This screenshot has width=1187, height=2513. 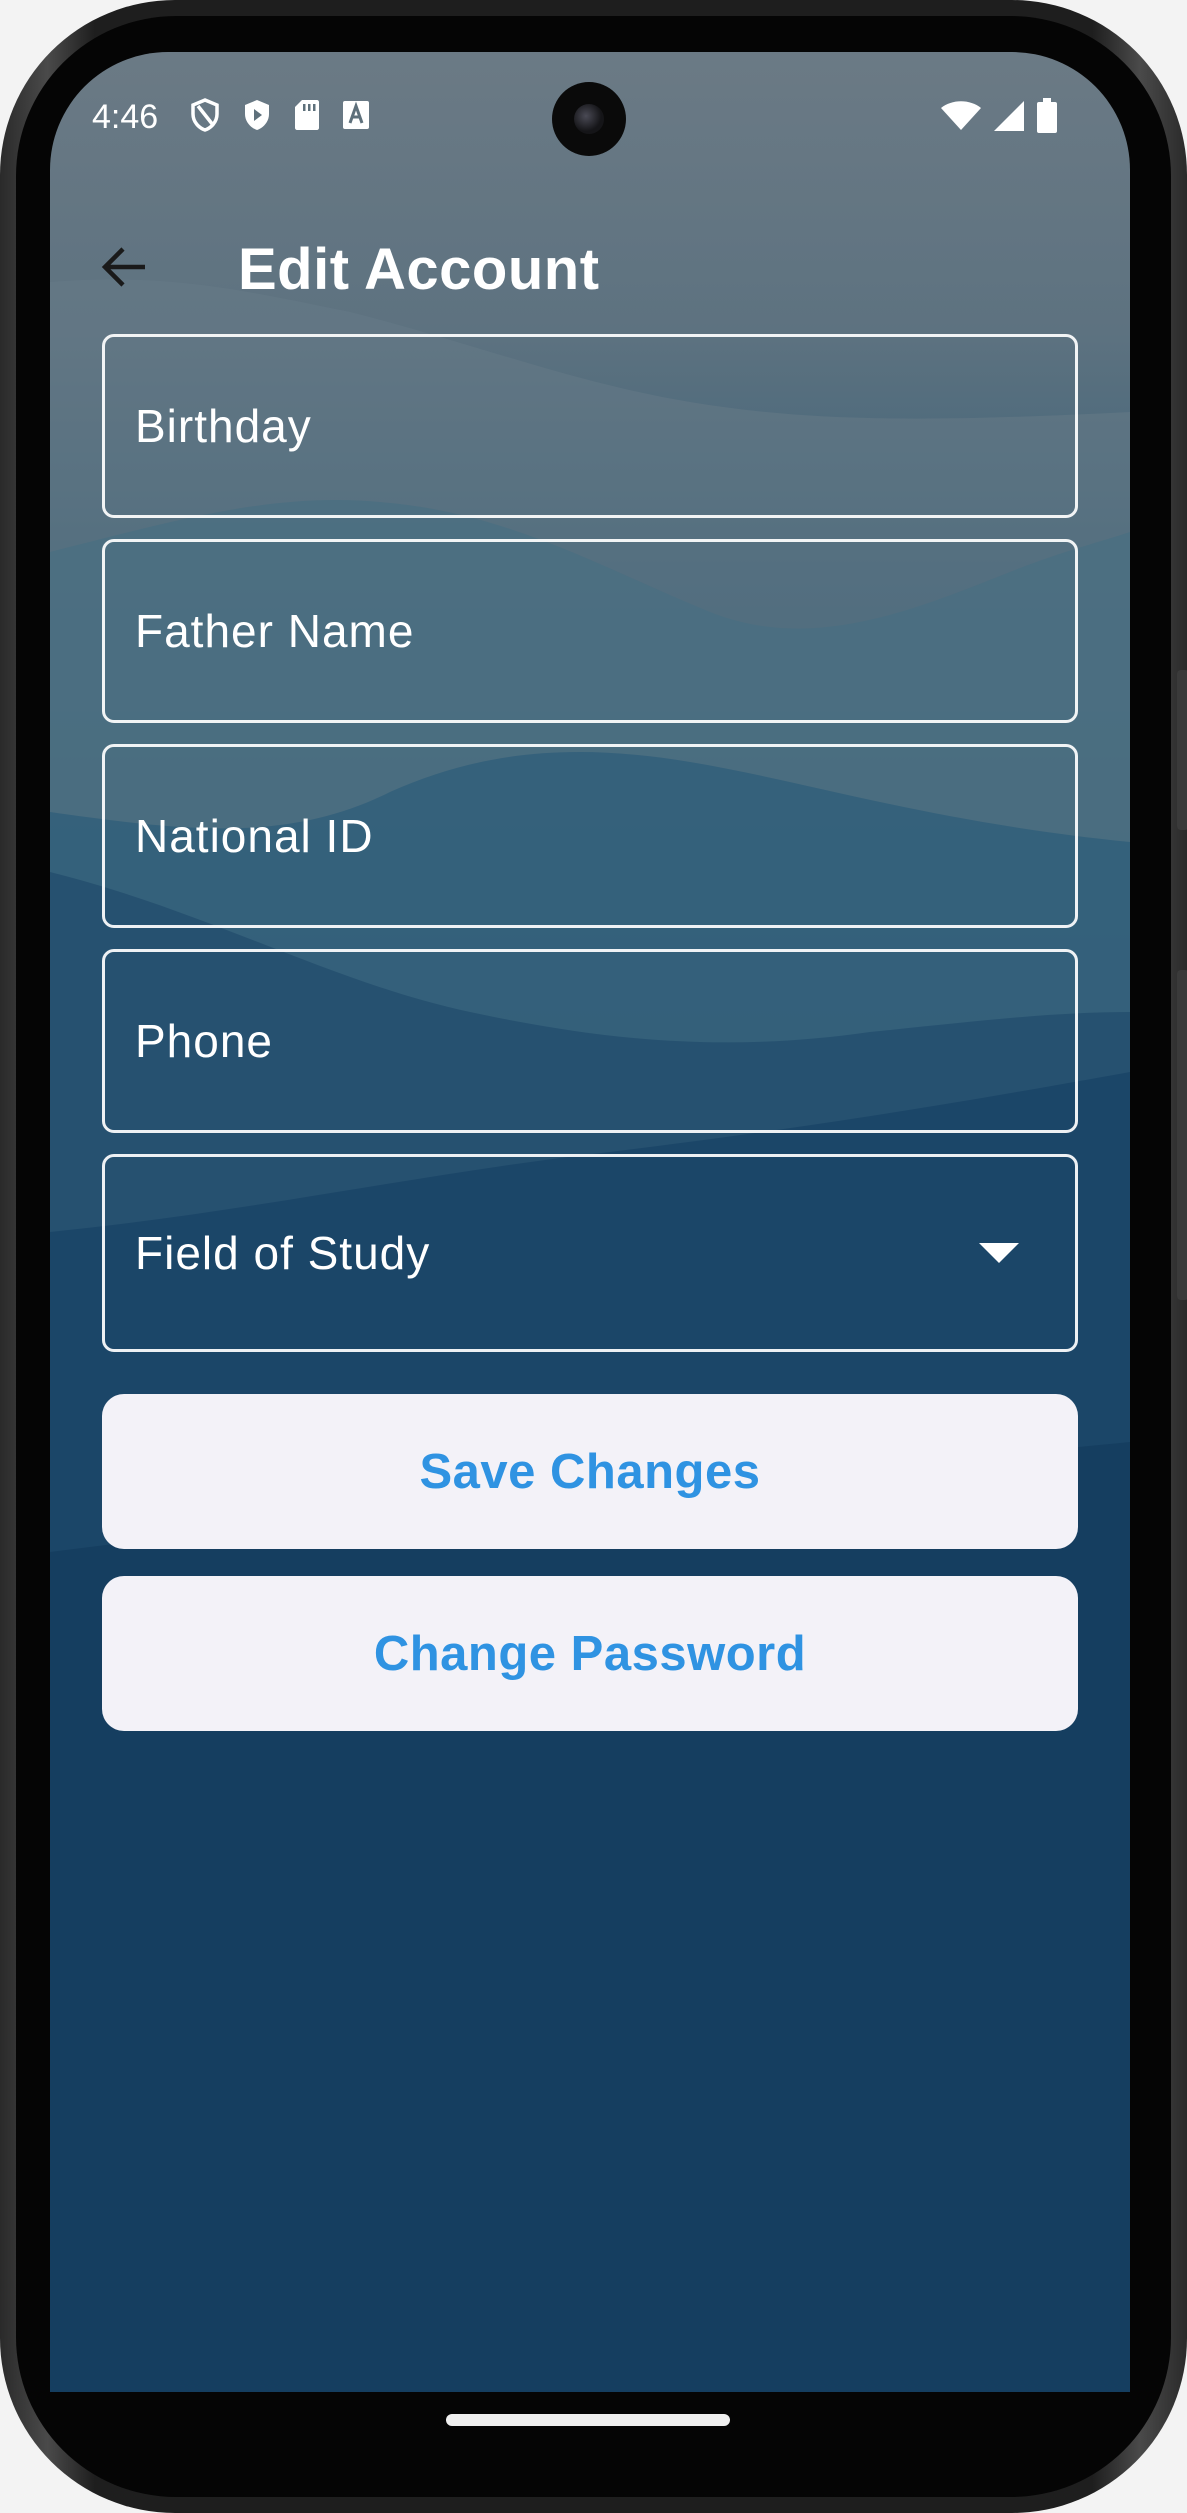 I want to click on volume-button, so click(x=1182, y=750).